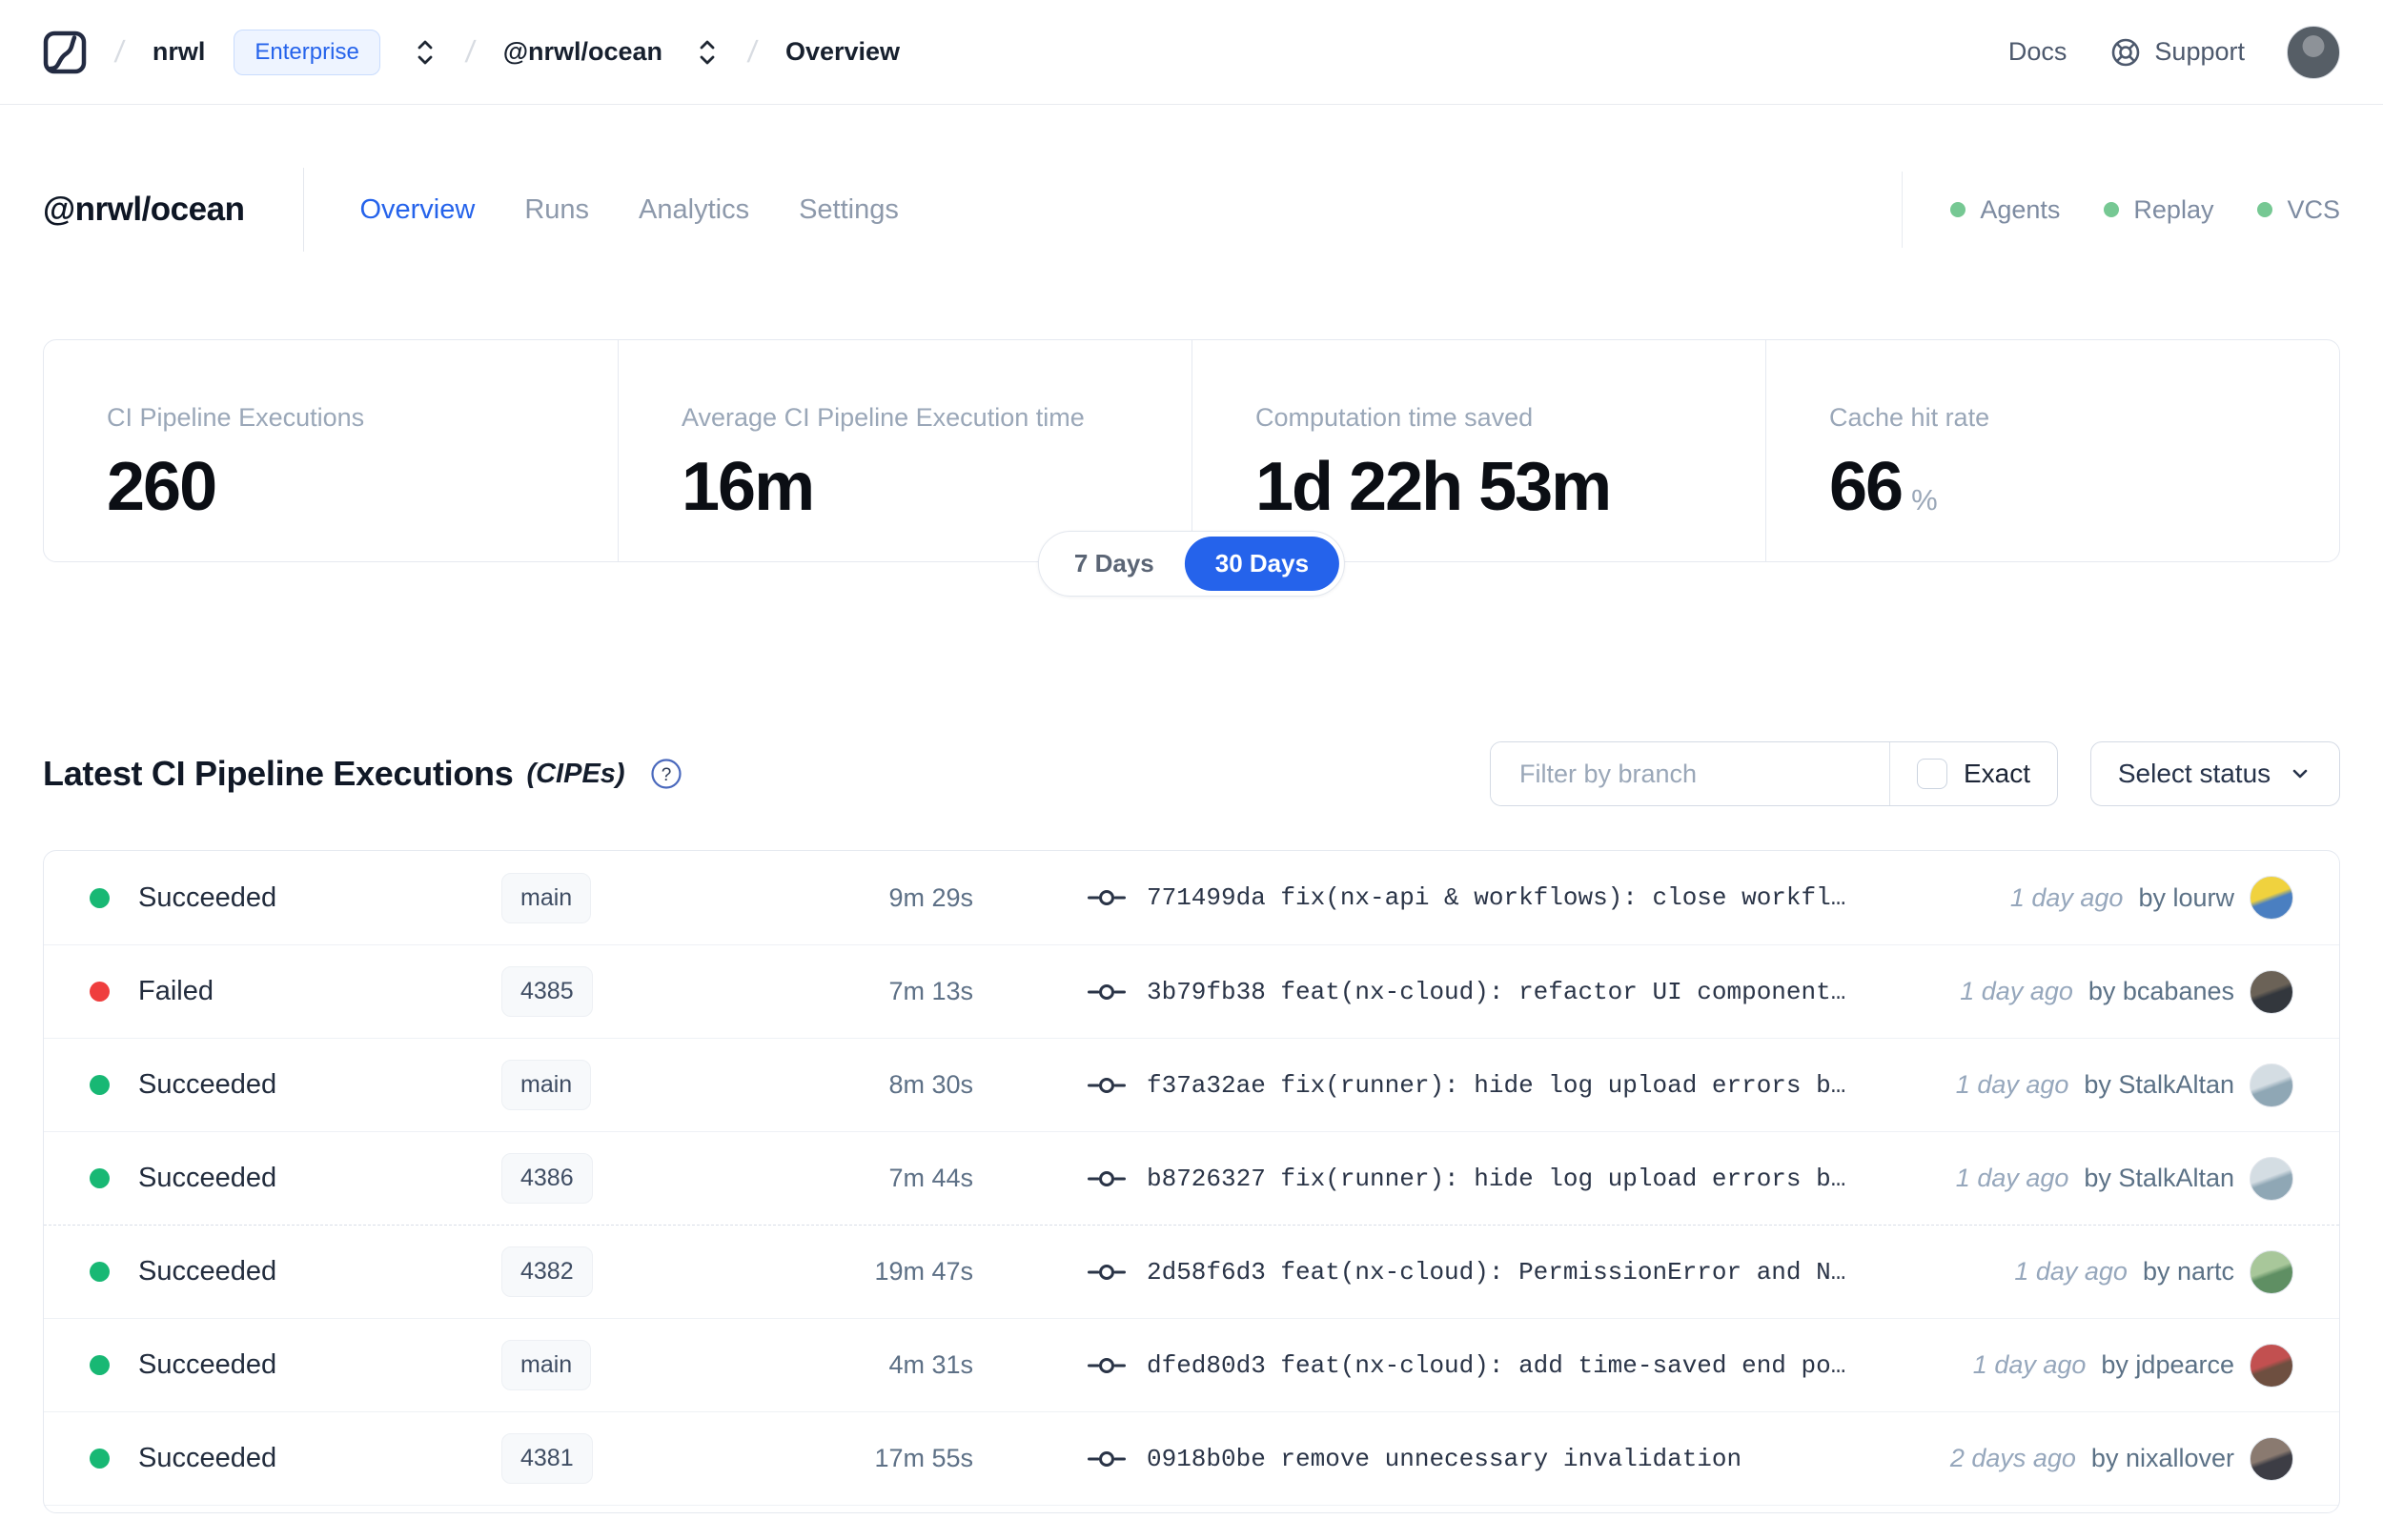 The width and height of the screenshot is (2383, 1540). What do you see at coordinates (708, 52) in the screenshot?
I see `workspace-switcher-icon` at bounding box center [708, 52].